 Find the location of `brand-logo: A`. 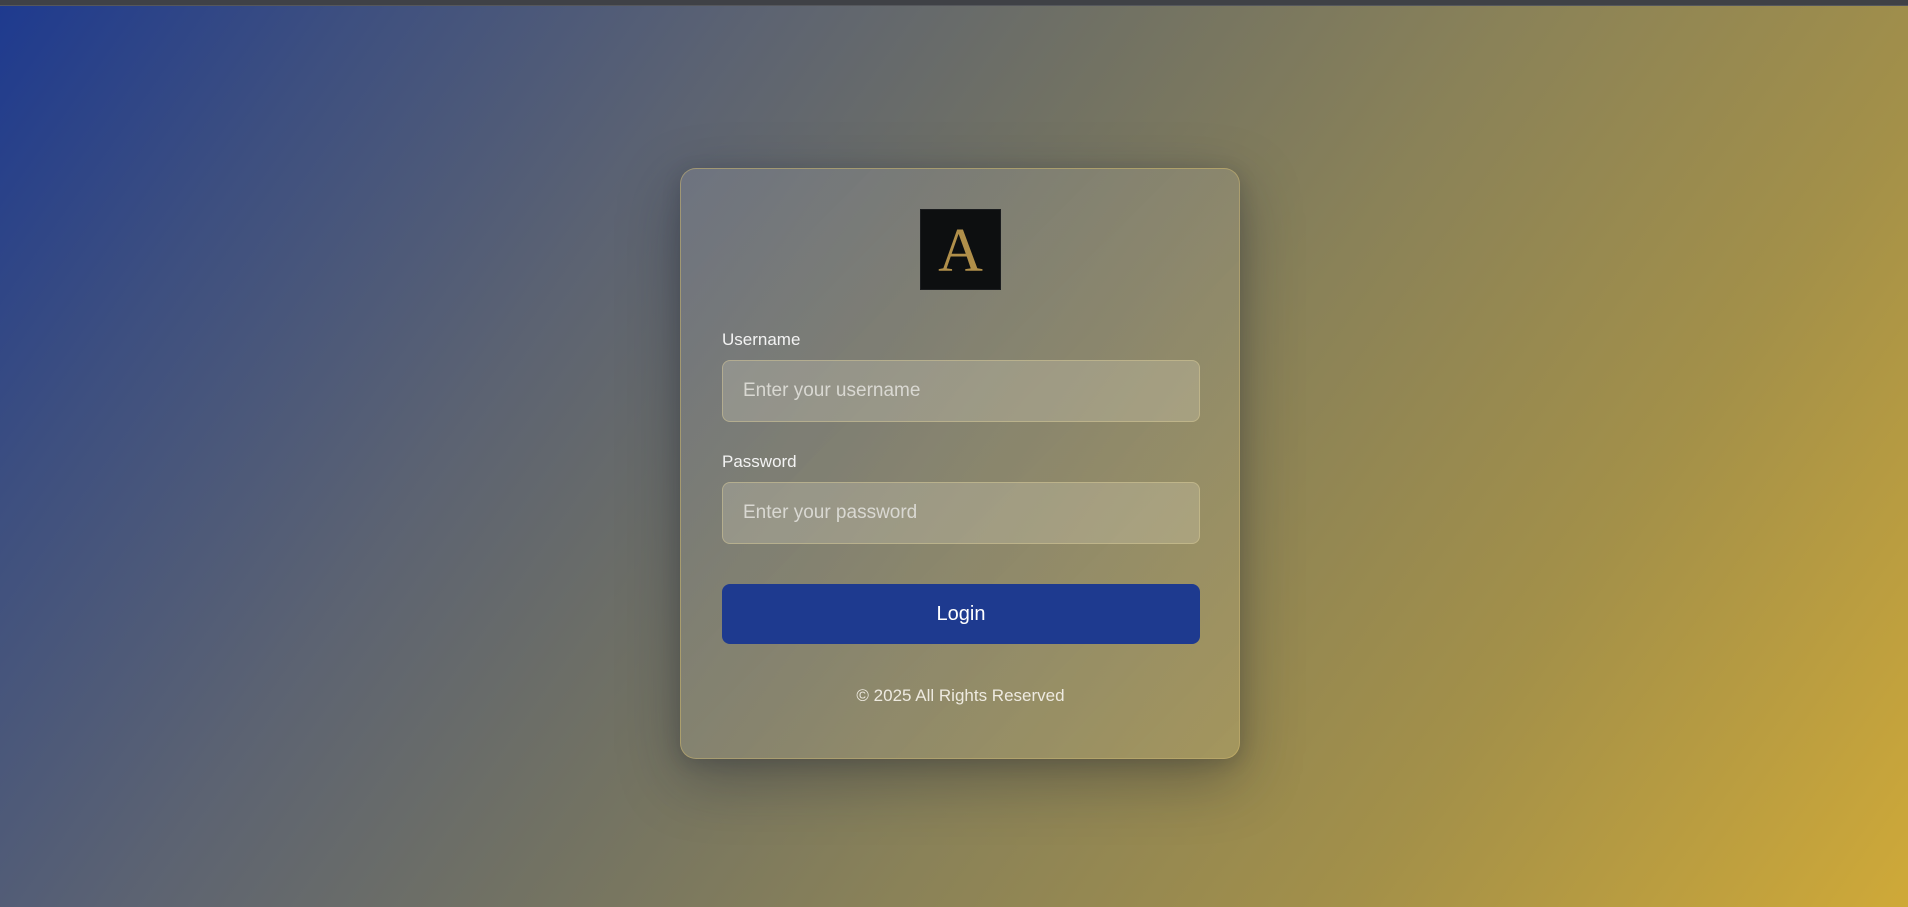

brand-logo: A is located at coordinates (960, 249).